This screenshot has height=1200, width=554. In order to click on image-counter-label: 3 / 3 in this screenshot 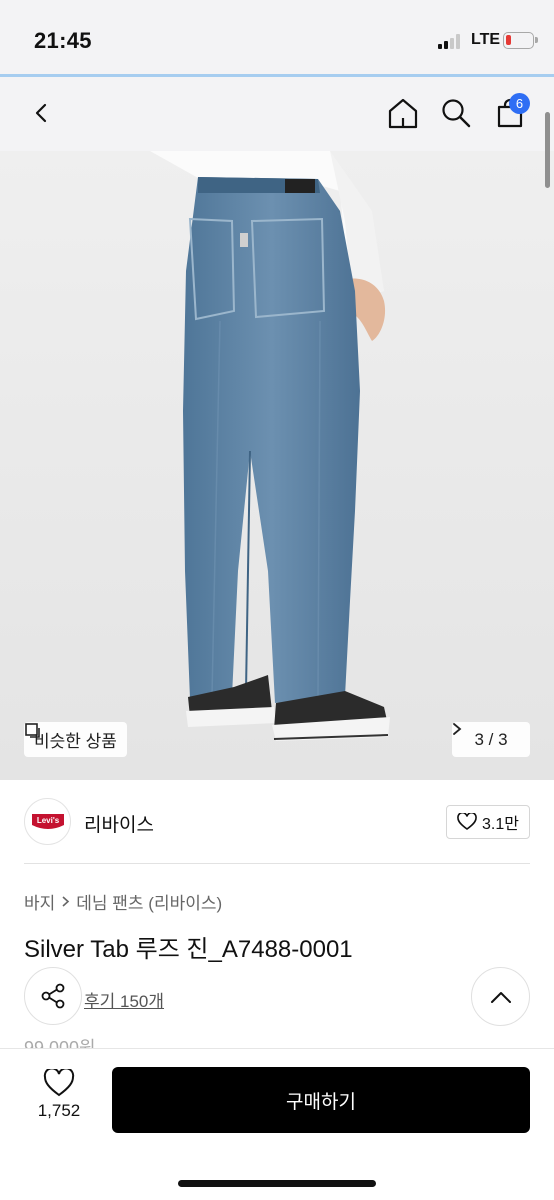, I will do `click(491, 739)`.